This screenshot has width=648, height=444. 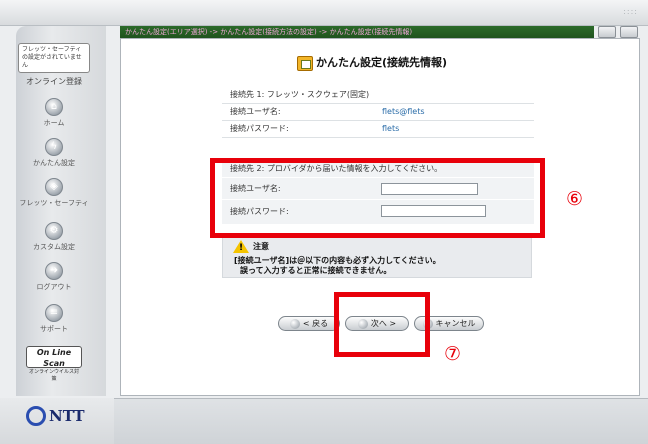 I want to click on notice-heading: 注意, so click(x=261, y=246).